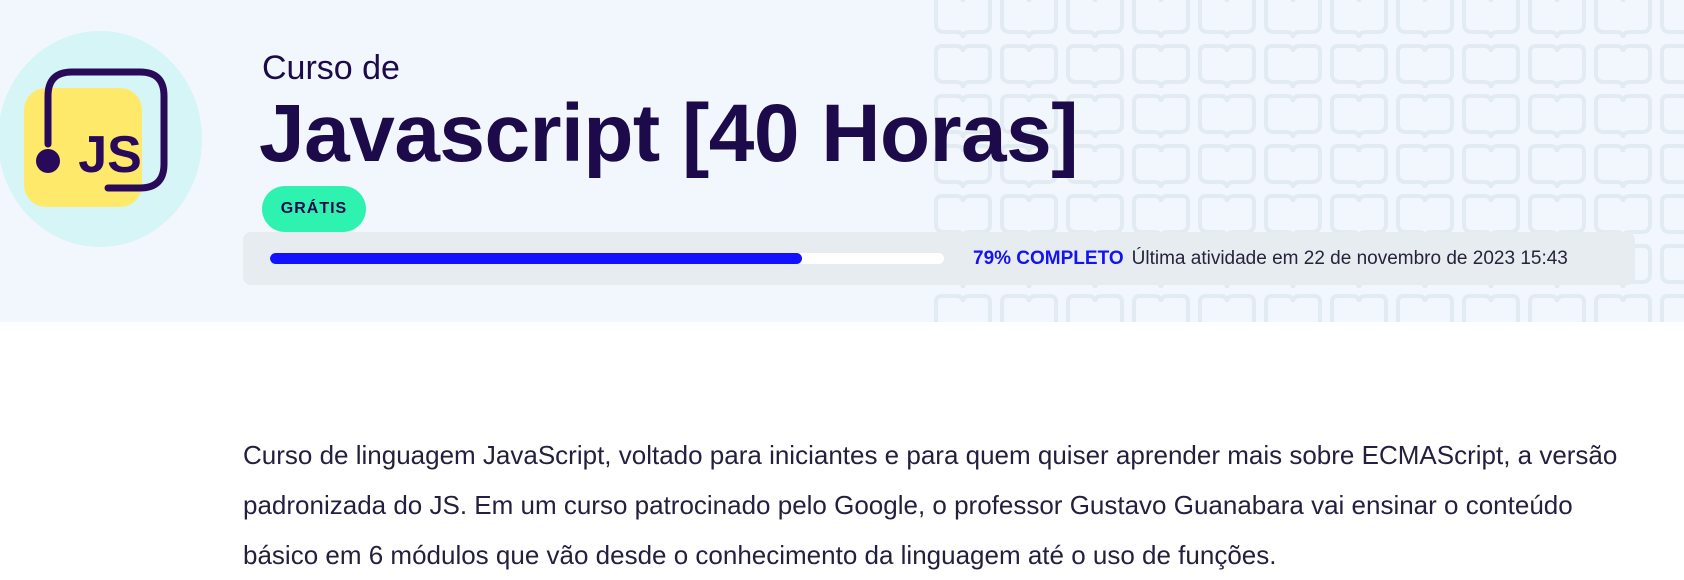 The image size is (1684, 580). Describe the element at coordinates (669, 133) in the screenshot. I see `course-title: Javascript [40 Horas]` at that location.